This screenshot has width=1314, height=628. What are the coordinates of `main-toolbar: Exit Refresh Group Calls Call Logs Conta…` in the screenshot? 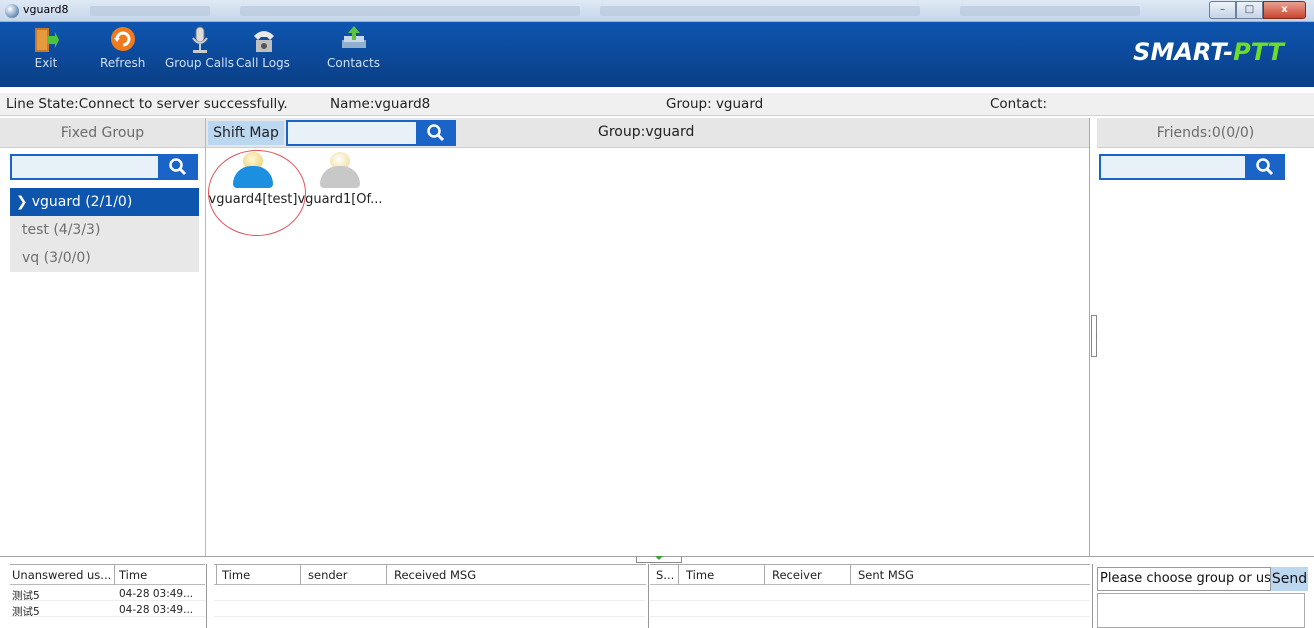 It's located at (657, 54).